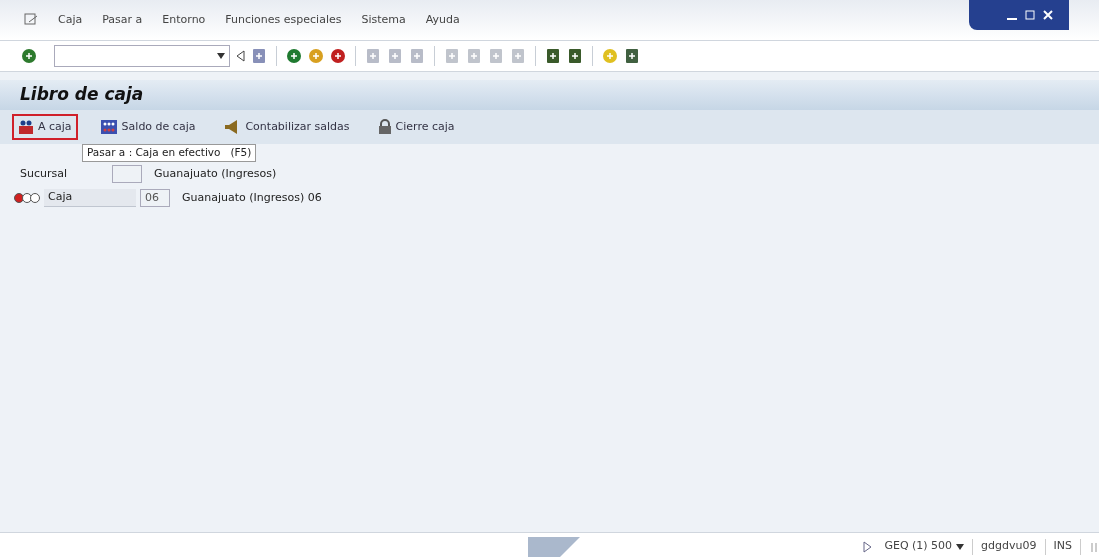 The height and width of the screenshot is (560, 1099). I want to click on screen-title: Libro de caja, so click(82, 95).